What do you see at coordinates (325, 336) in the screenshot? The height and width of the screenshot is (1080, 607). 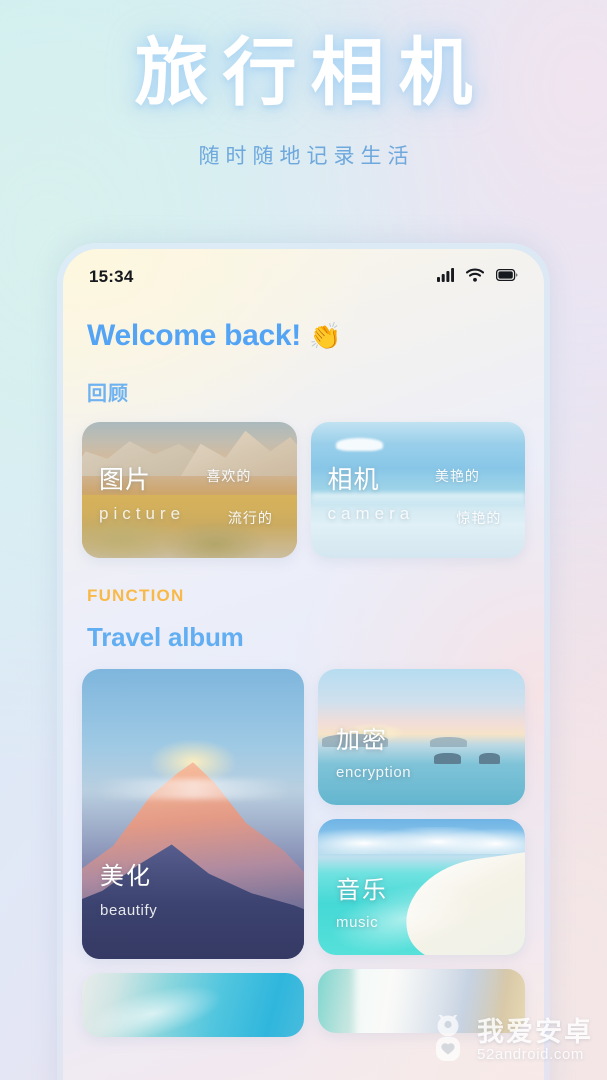 I see `clapping-hands-icon: 👏` at bounding box center [325, 336].